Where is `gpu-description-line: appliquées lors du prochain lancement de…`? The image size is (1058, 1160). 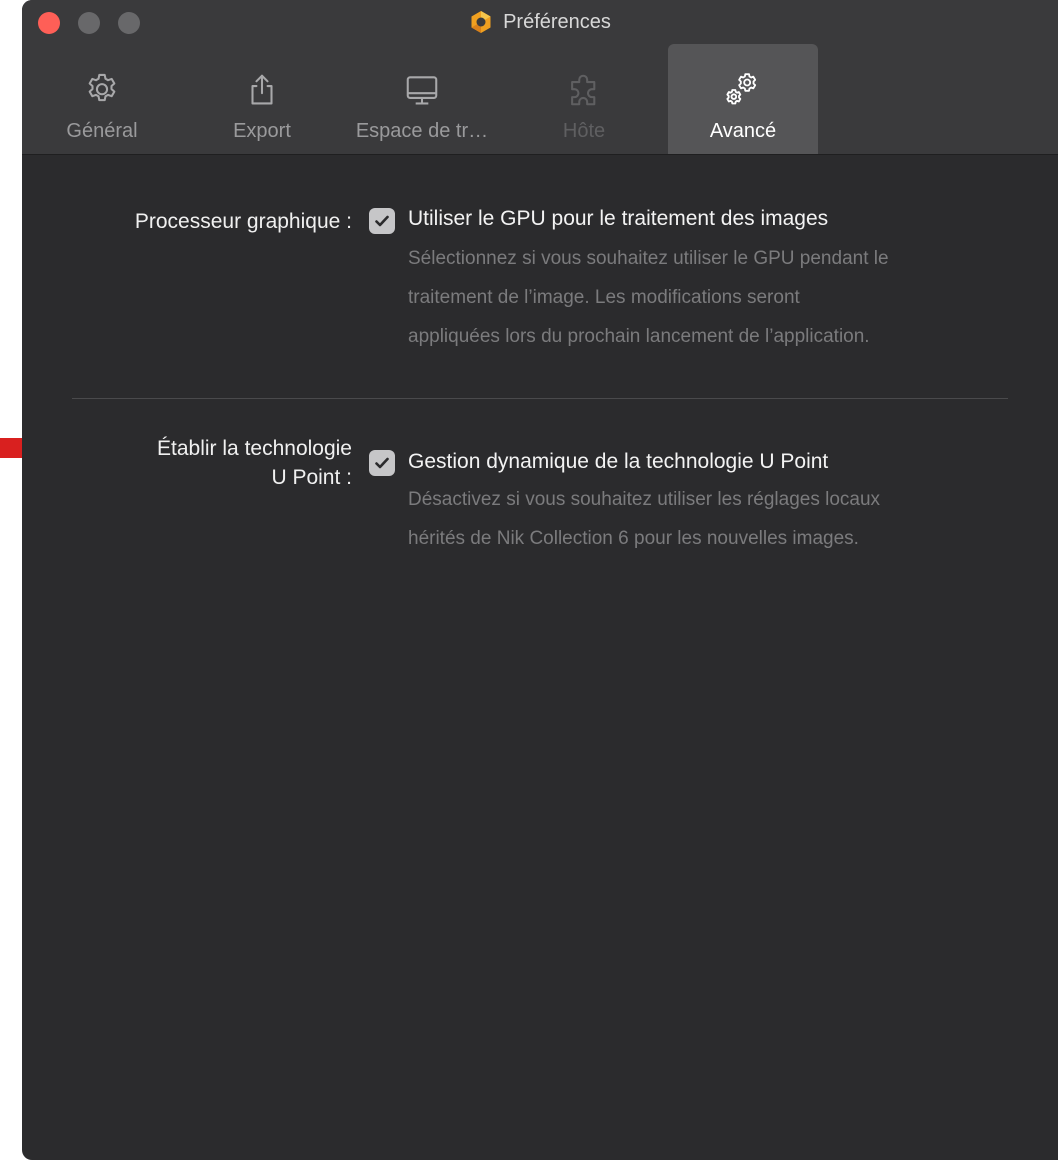 gpu-description-line: appliquées lors du prochain lancement de… is located at coordinates (639, 336).